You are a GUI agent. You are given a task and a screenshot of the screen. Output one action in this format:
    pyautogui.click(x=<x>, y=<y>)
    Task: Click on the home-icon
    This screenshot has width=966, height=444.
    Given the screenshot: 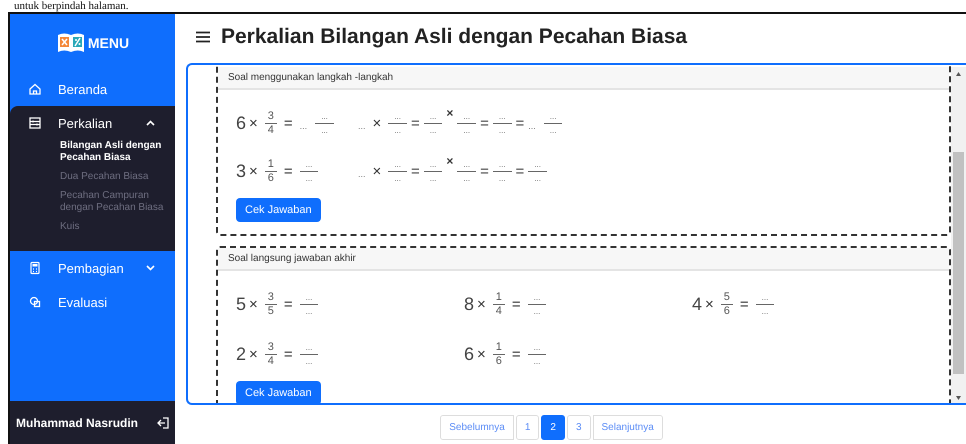 What is the action you would take?
    pyautogui.click(x=35, y=89)
    